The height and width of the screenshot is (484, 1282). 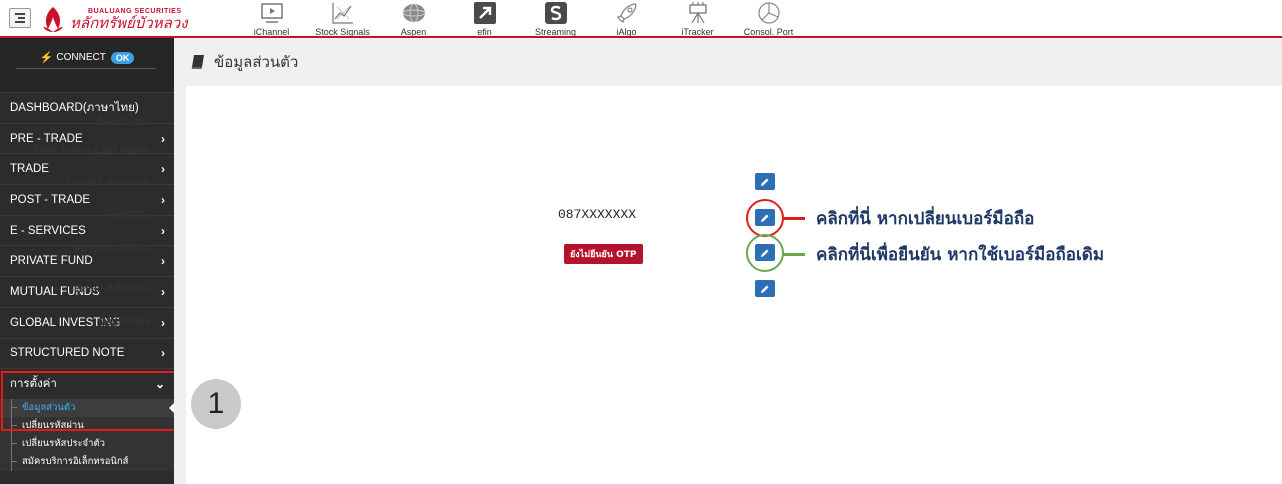 I want to click on name-en-label: First Name-Last Name, so click(x=91, y=150).